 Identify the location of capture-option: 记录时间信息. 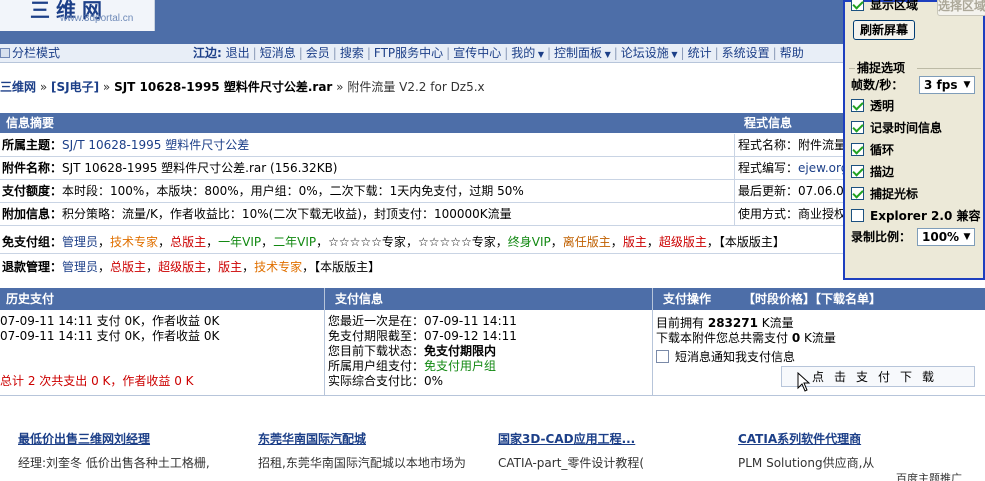
(896, 128).